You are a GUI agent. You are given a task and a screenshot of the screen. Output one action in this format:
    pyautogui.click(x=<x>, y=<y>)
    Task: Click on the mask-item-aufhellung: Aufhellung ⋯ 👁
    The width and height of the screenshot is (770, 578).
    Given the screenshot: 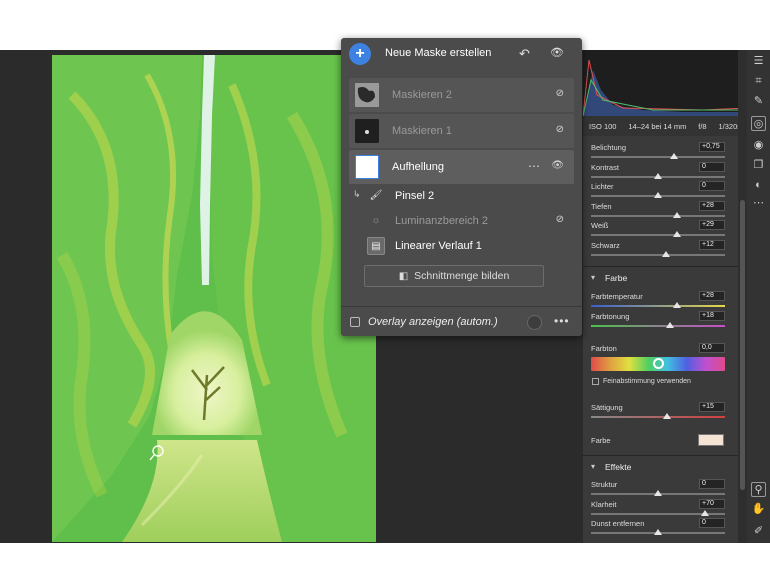 What is the action you would take?
    pyautogui.click(x=461, y=167)
    